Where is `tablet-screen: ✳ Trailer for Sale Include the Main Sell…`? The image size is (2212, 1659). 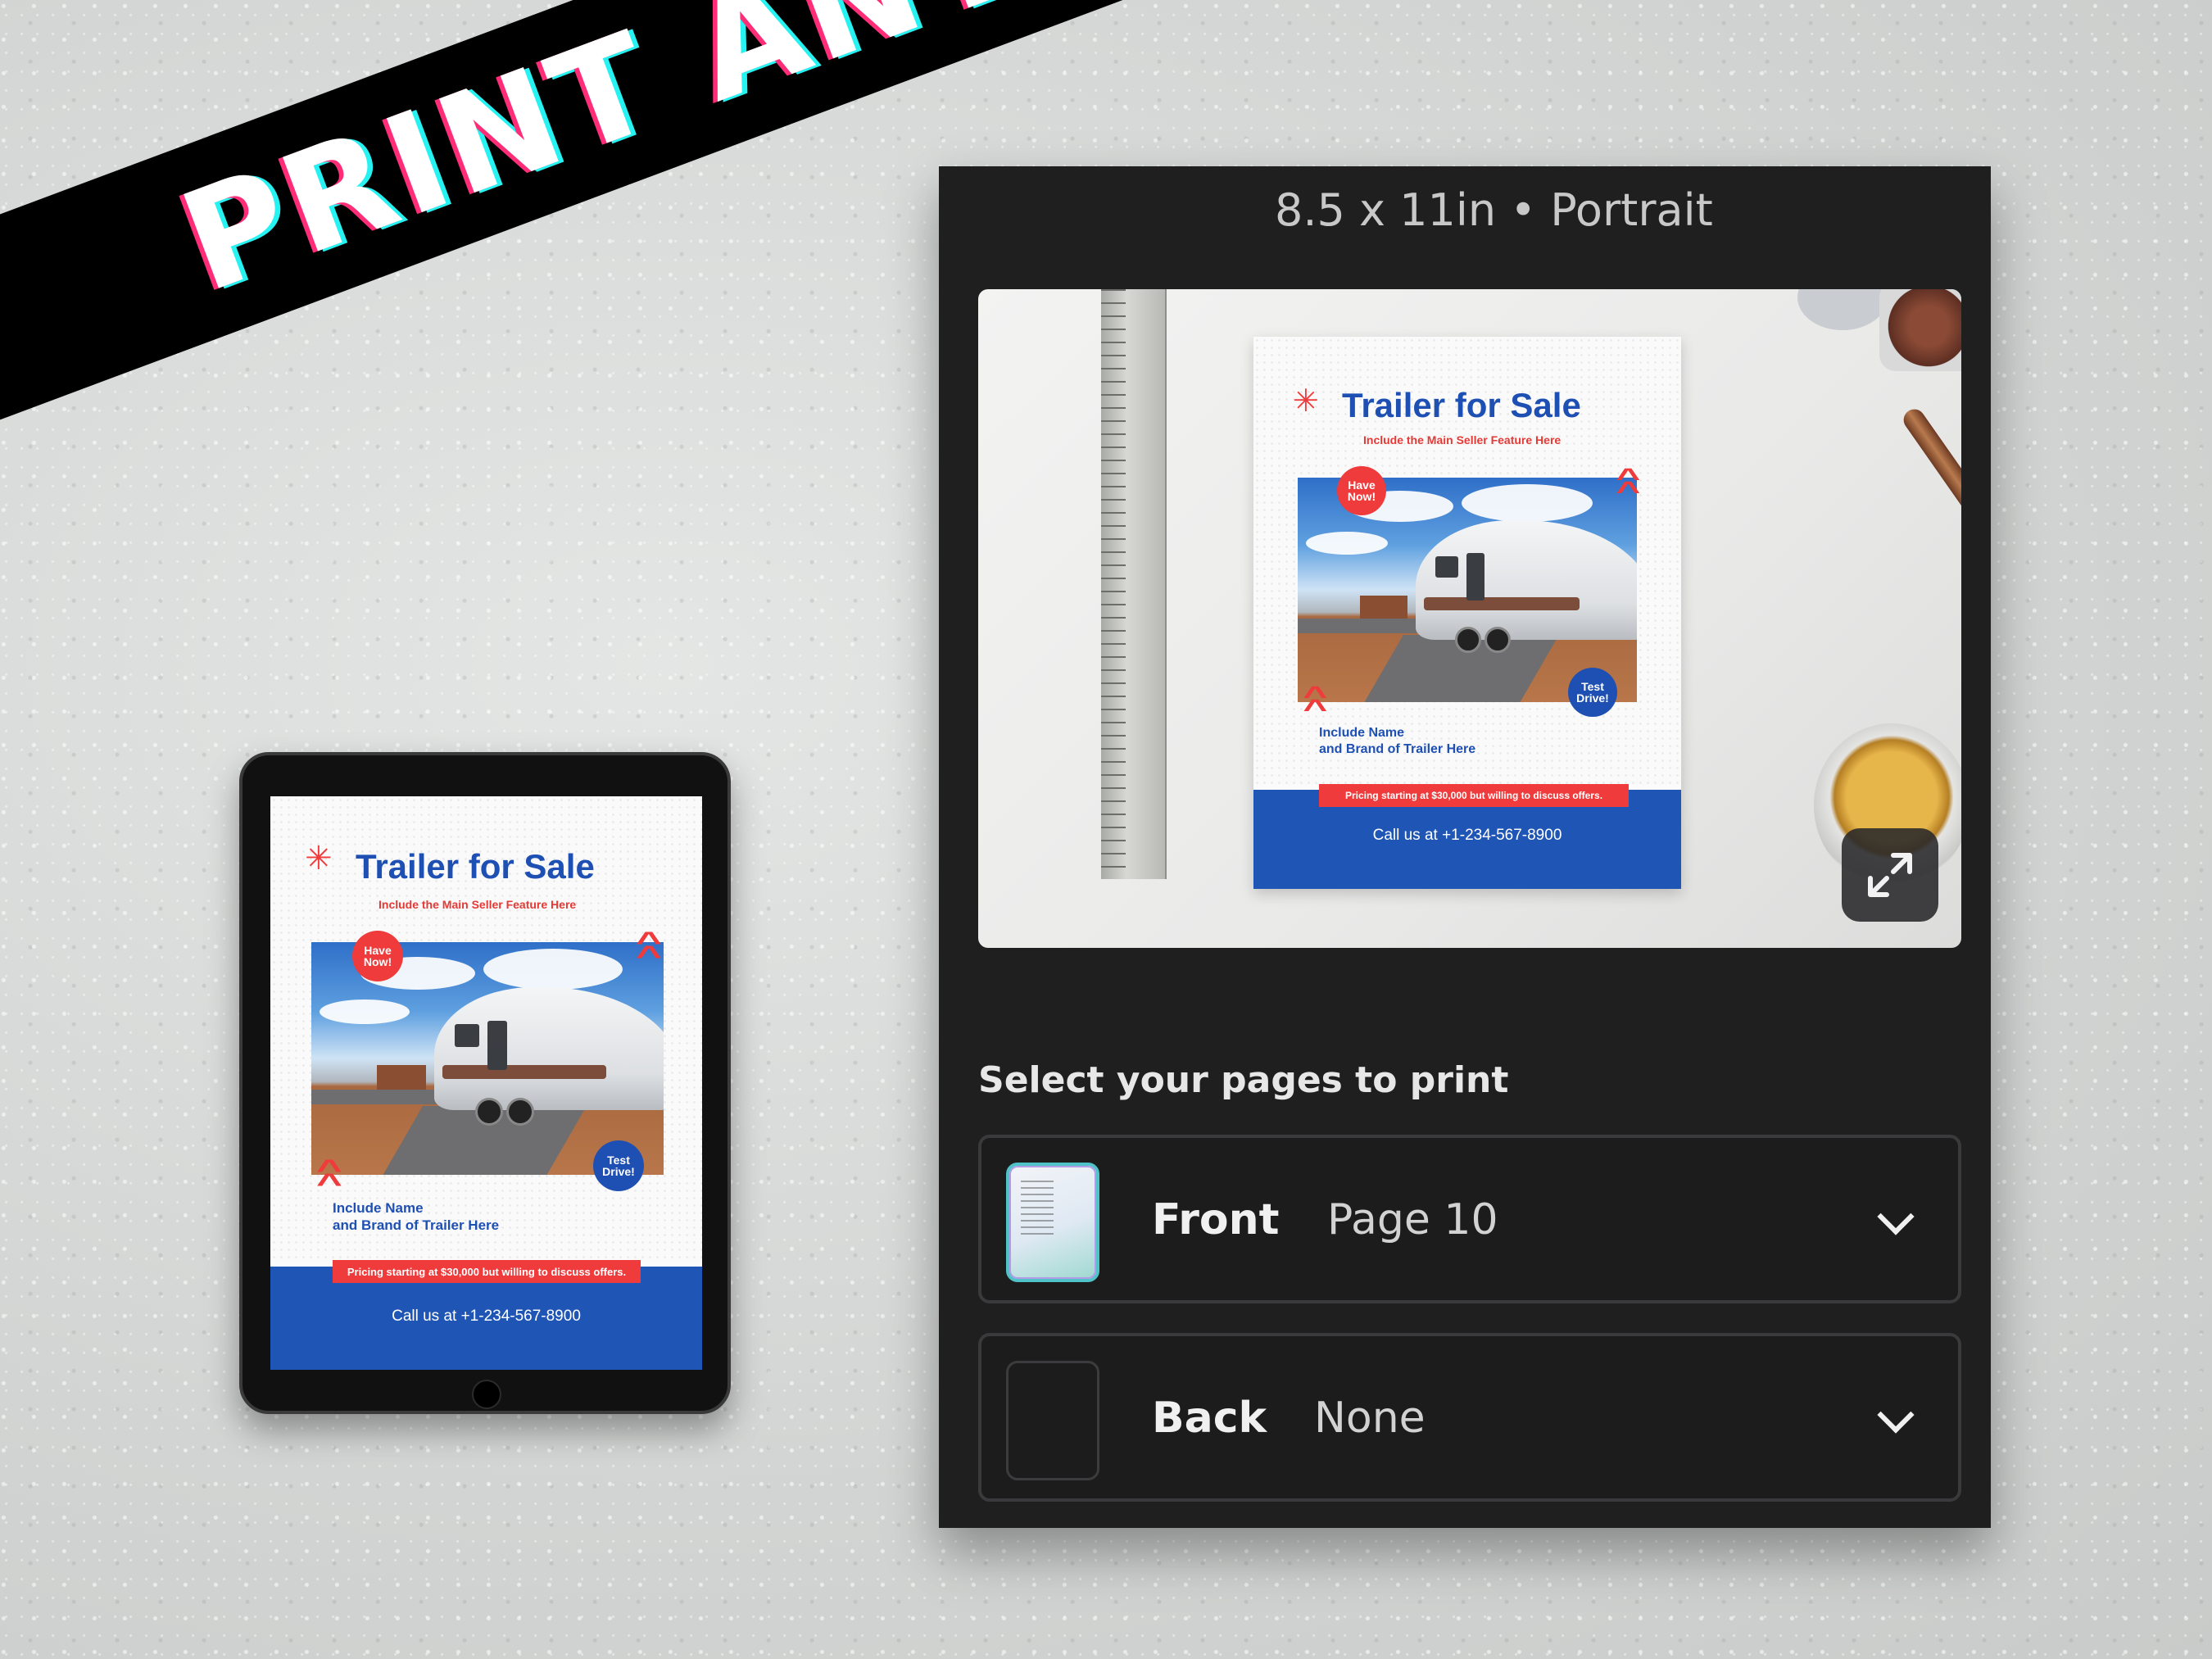 tablet-screen: ✳ Trailer for Sale Include the Main Sell… is located at coordinates (486, 1083).